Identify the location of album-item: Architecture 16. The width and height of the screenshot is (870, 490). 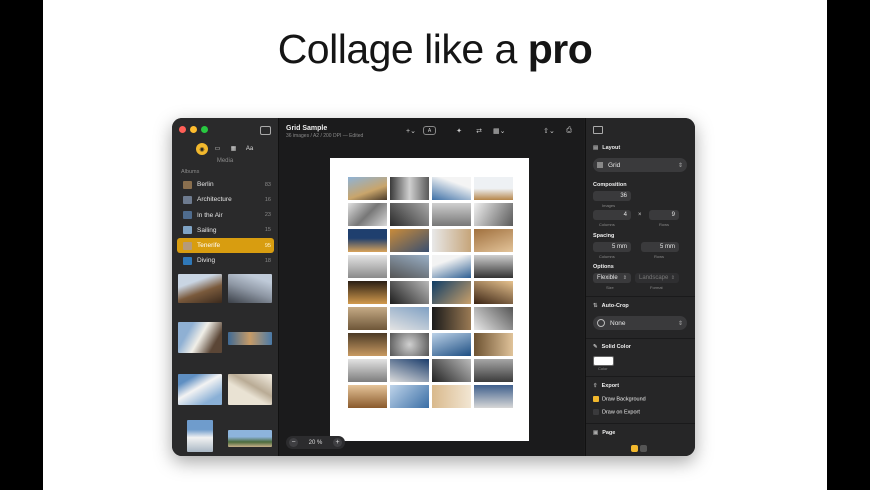
(225, 199).